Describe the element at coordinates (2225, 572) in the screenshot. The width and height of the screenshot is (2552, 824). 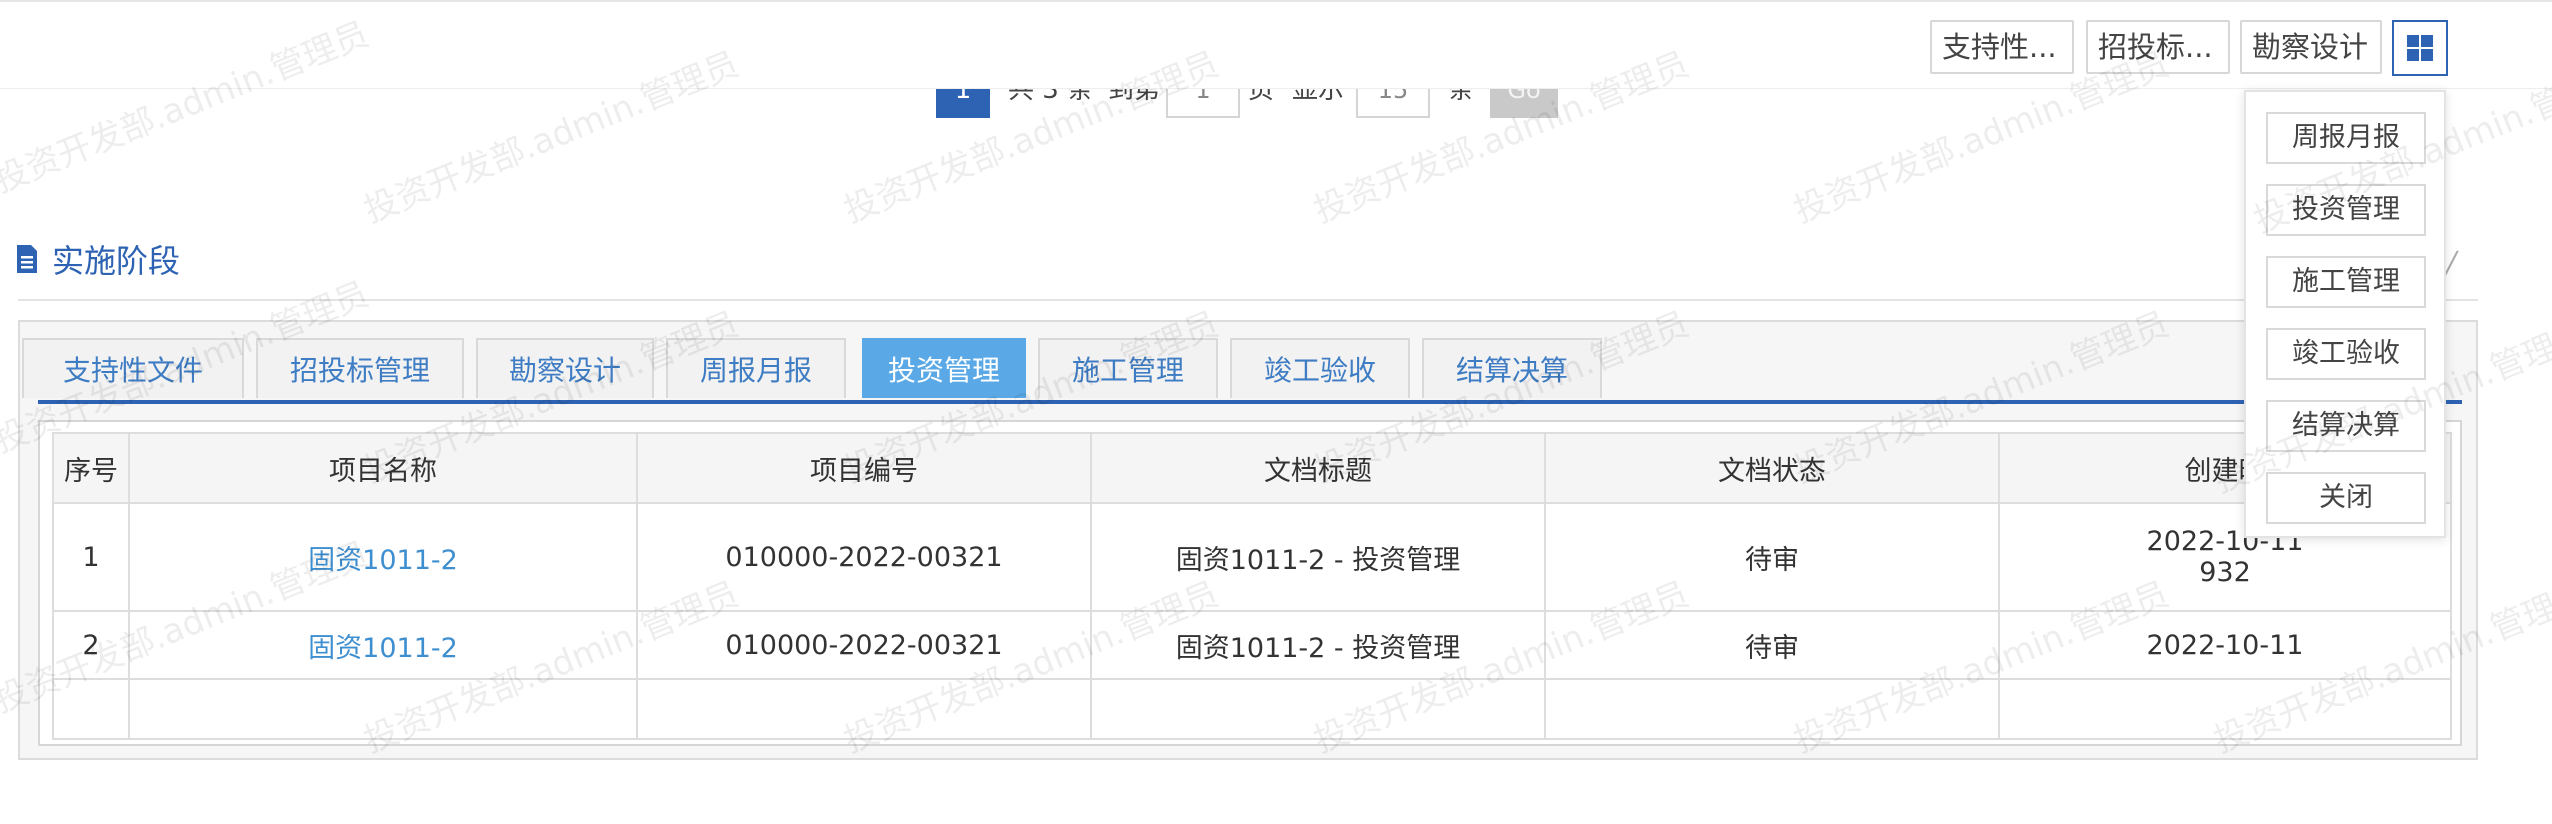
I see `created-time: 932` at that location.